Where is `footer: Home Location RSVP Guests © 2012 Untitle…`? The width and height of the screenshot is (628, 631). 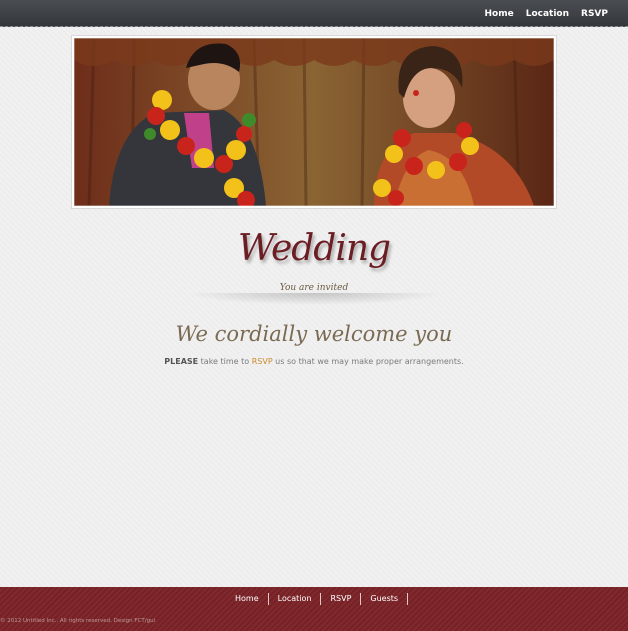 footer: Home Location RSVP Guests © 2012 Untitle… is located at coordinates (314, 609).